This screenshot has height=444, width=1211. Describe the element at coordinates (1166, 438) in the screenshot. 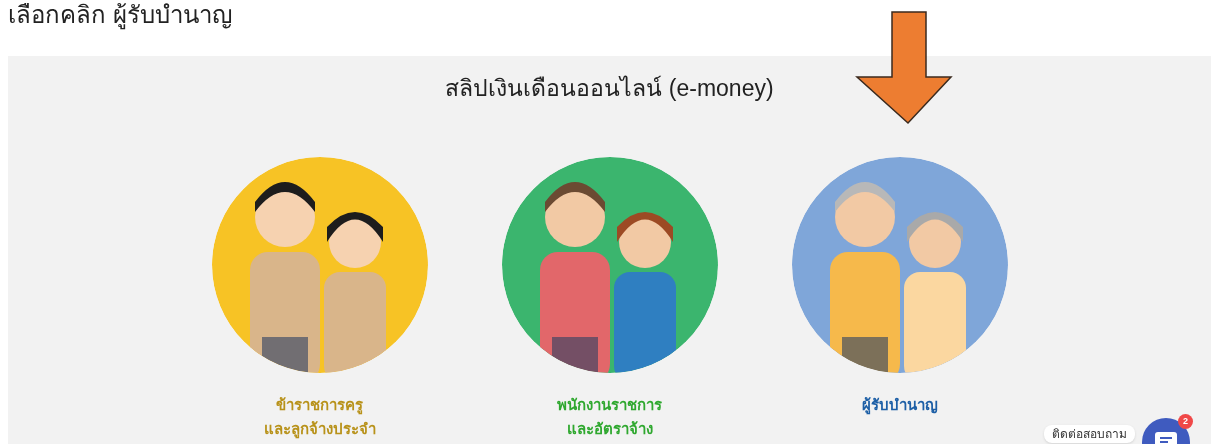

I see `message-icon` at that location.